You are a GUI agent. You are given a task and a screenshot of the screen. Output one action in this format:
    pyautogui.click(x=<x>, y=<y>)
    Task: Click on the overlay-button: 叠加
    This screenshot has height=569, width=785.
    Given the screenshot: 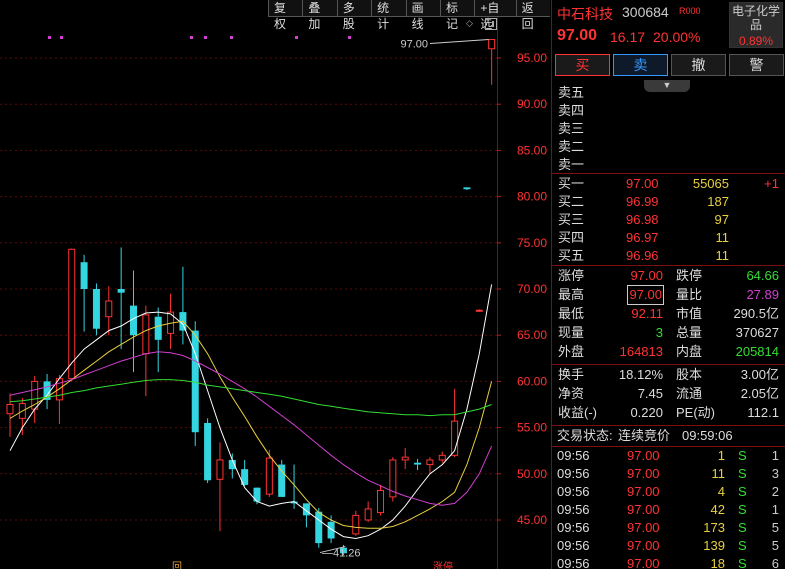 What is the action you would take?
    pyautogui.click(x=319, y=15)
    